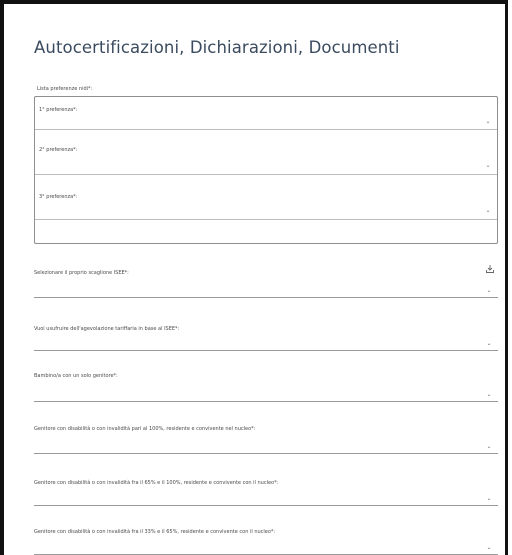  Describe the element at coordinates (266, 548) in the screenshot. I see `disability-33-65-select: ⌄` at that location.